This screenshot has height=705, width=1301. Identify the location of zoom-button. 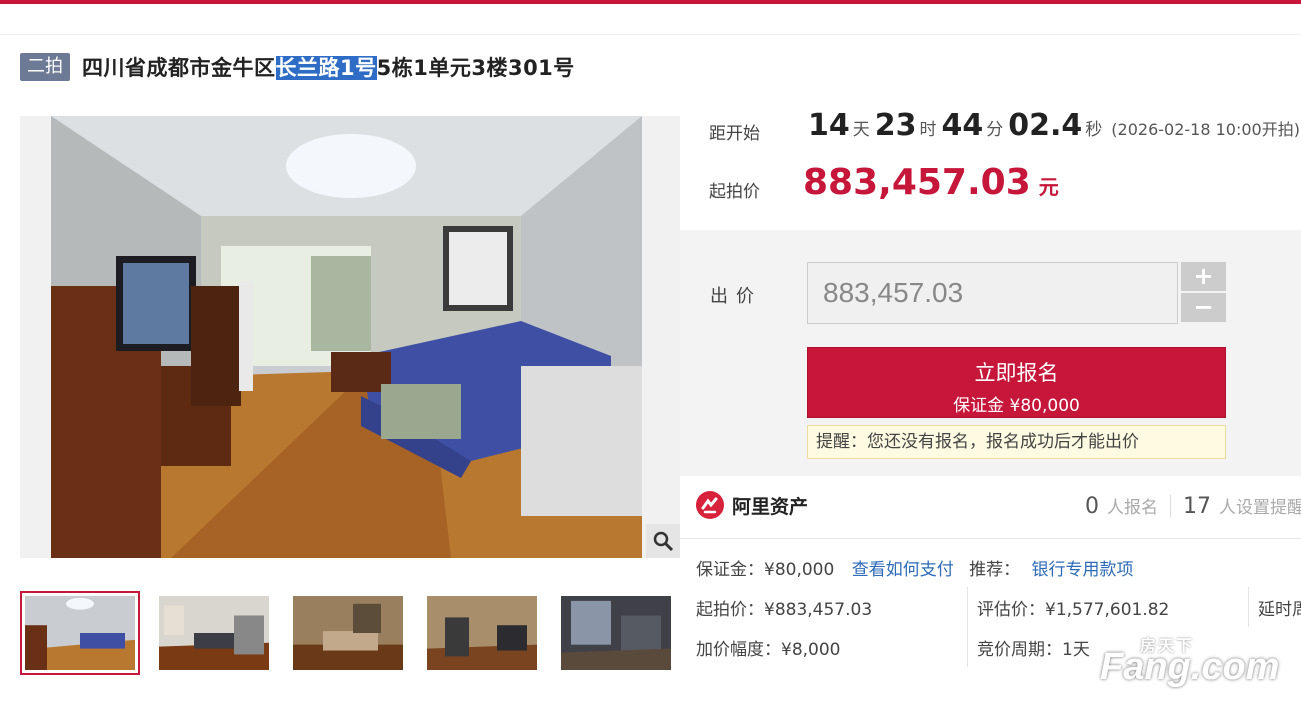
(663, 541).